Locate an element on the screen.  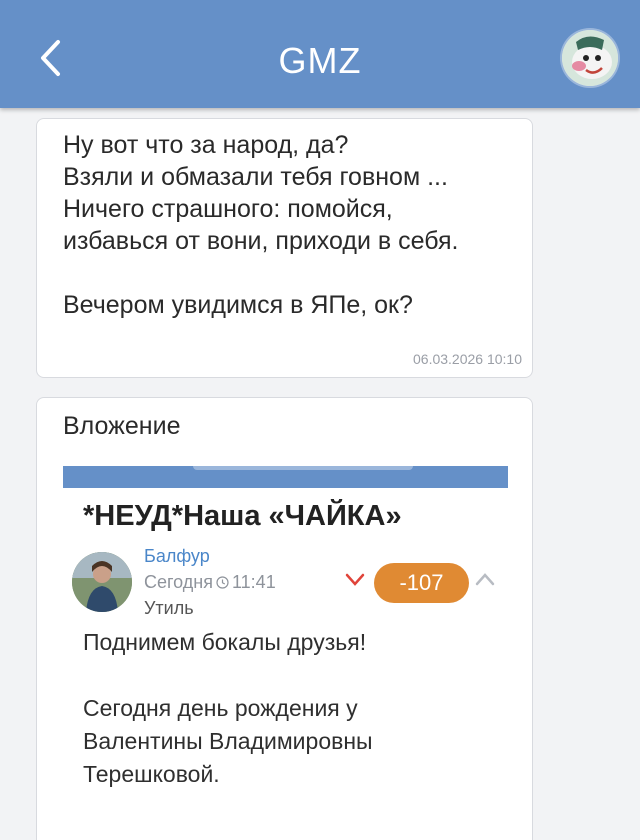
rating-badge: -107 is located at coordinates (421, 583).